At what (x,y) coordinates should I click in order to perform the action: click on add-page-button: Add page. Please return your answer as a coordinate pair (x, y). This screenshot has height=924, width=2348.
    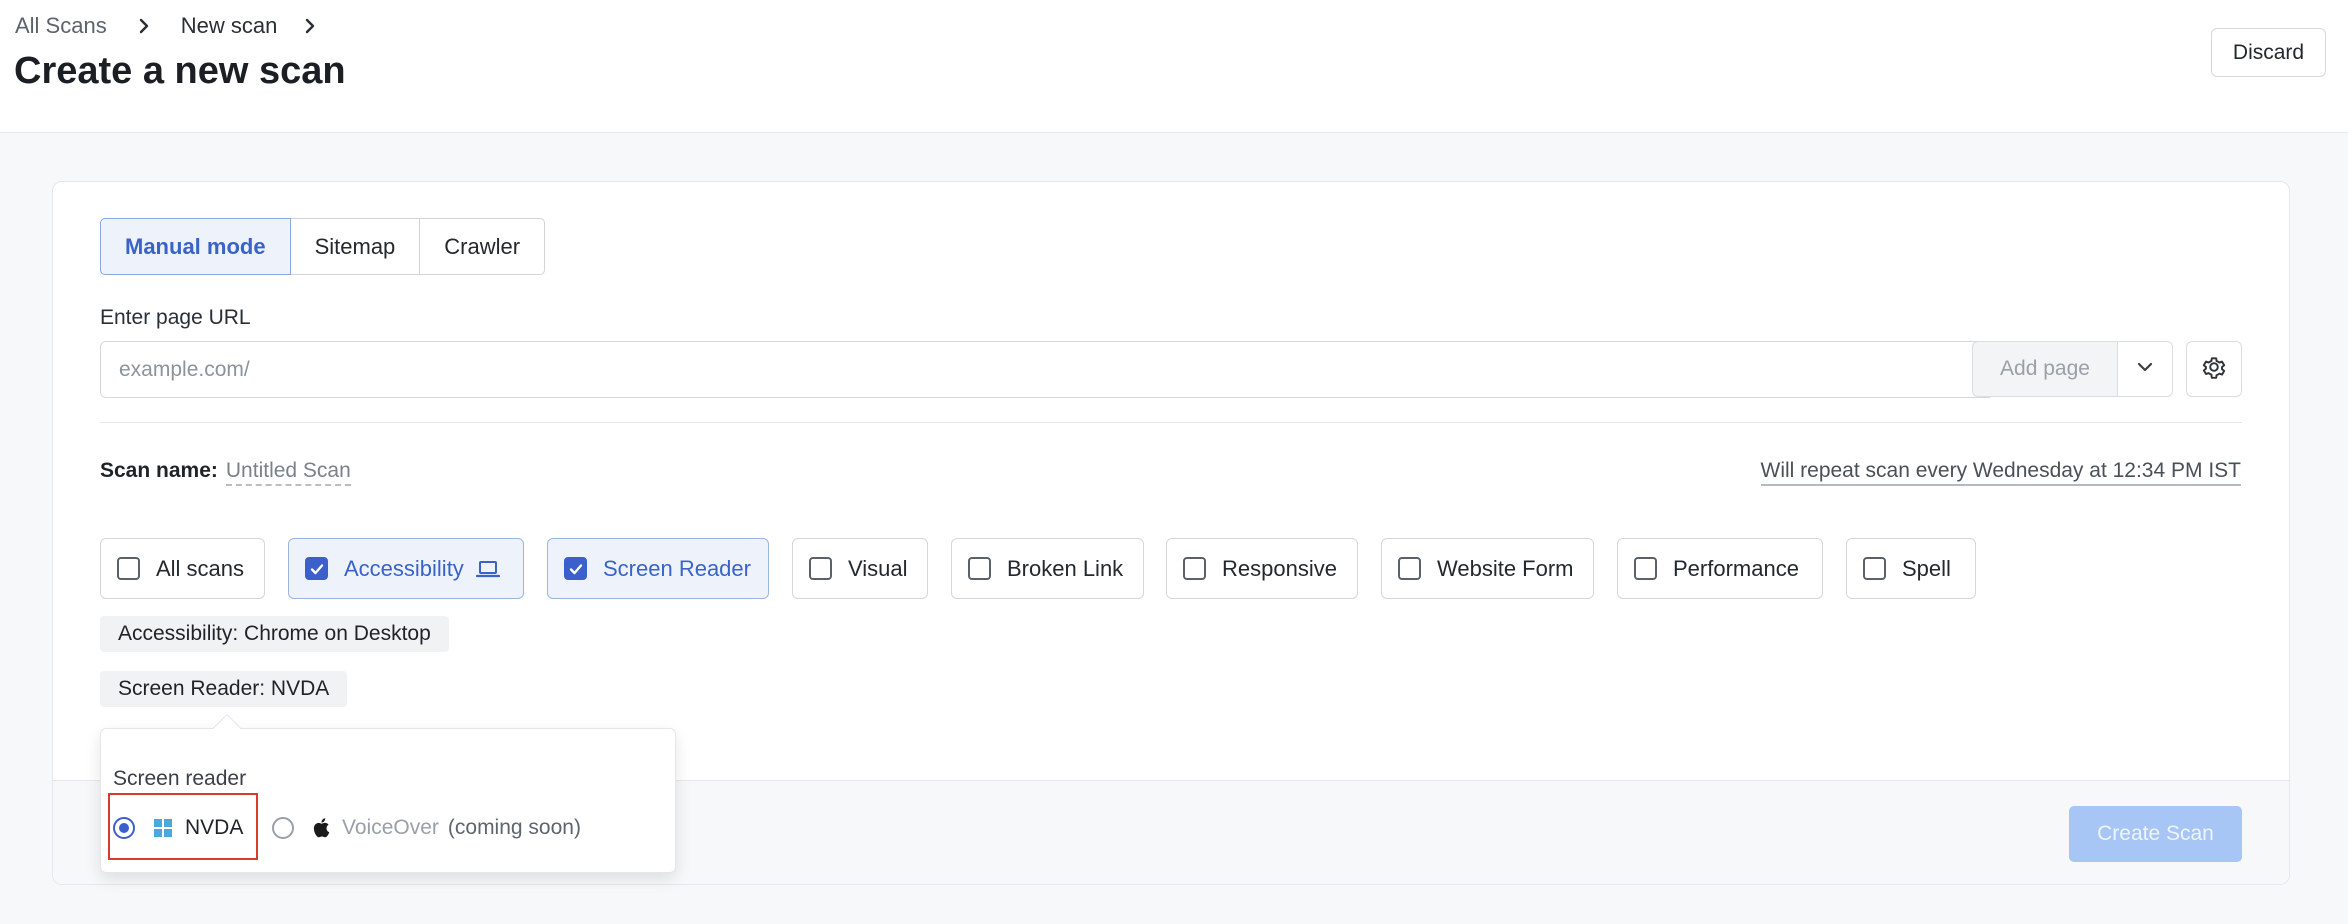
    Looking at the image, I should click on (2045, 369).